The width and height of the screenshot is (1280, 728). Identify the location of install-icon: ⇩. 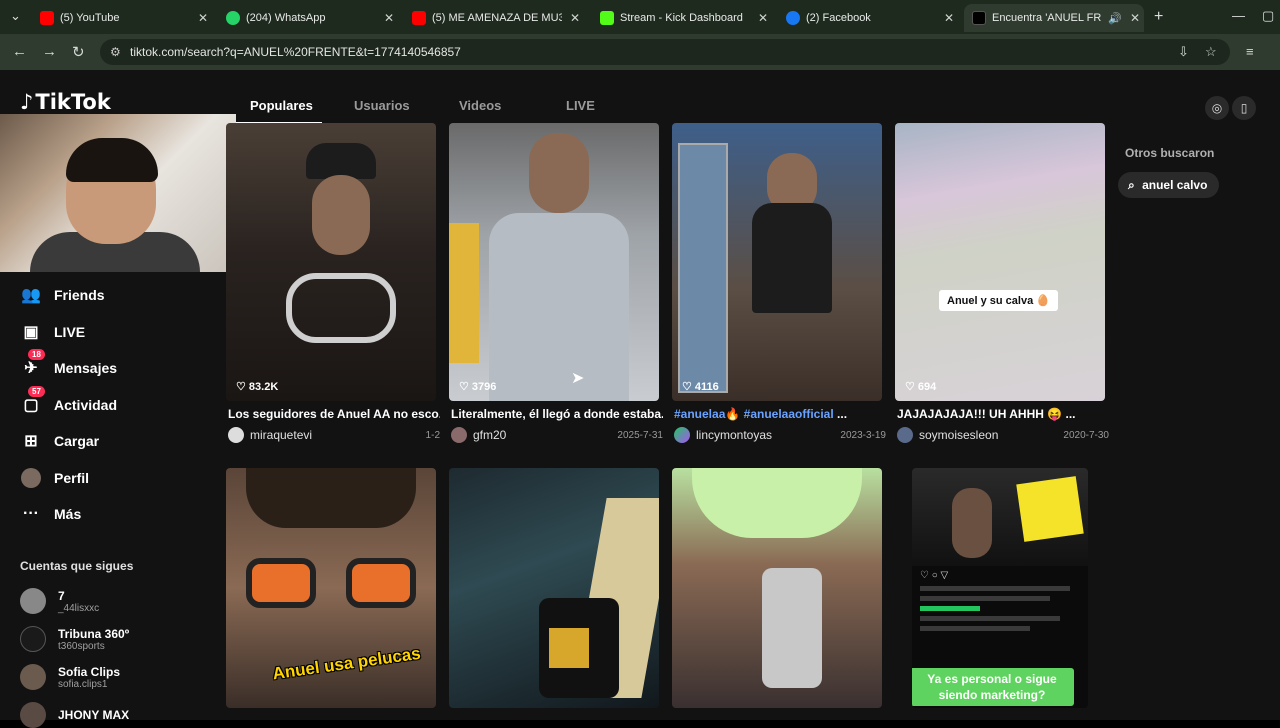
(1183, 52).